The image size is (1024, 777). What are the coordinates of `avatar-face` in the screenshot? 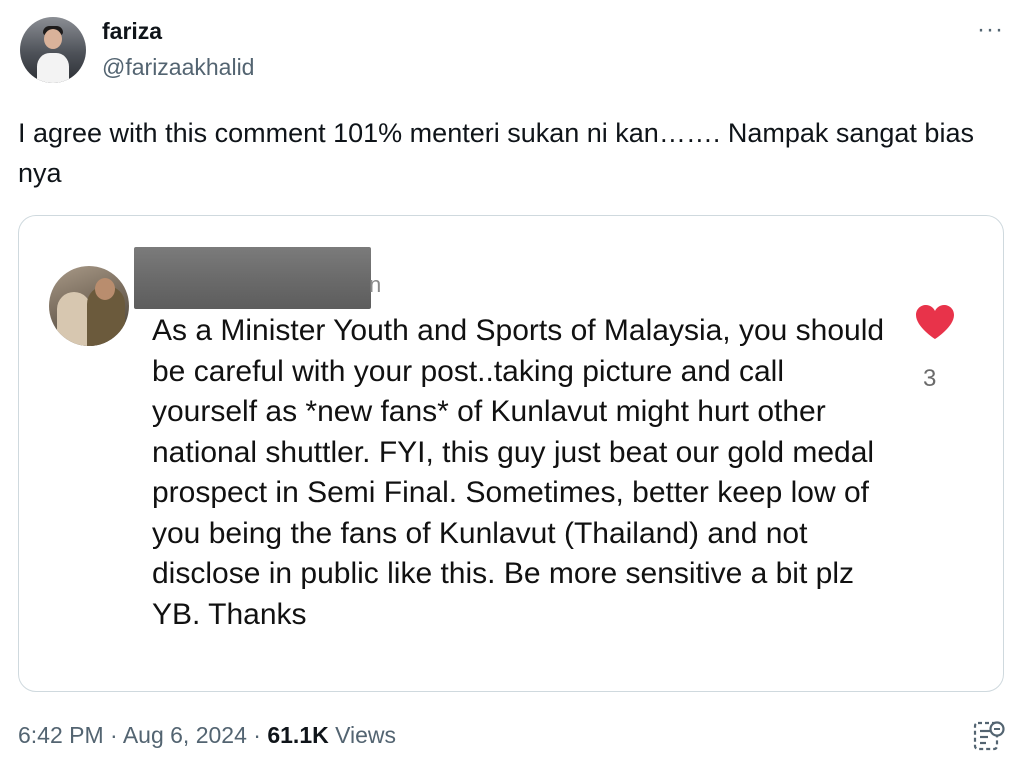 It's located at (53, 39).